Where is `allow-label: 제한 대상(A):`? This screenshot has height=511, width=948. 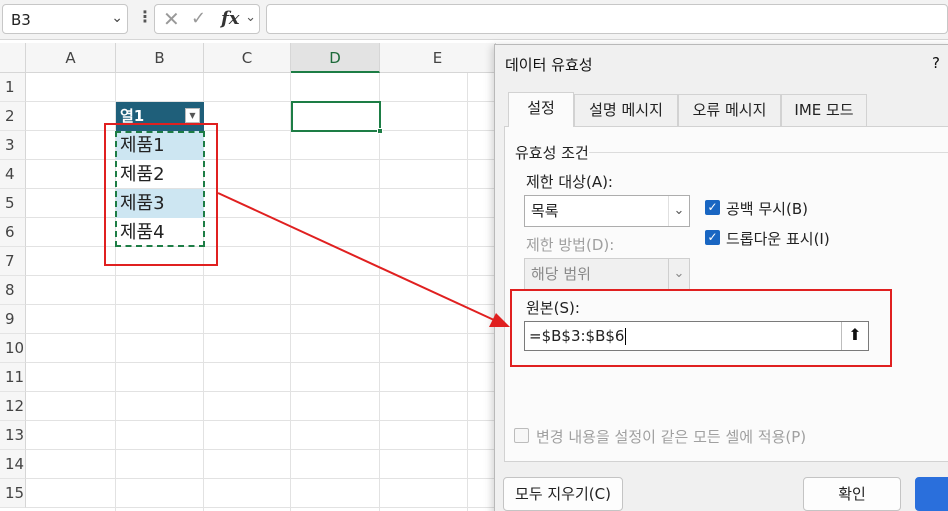
allow-label: 제한 대상(A): is located at coordinates (569, 182).